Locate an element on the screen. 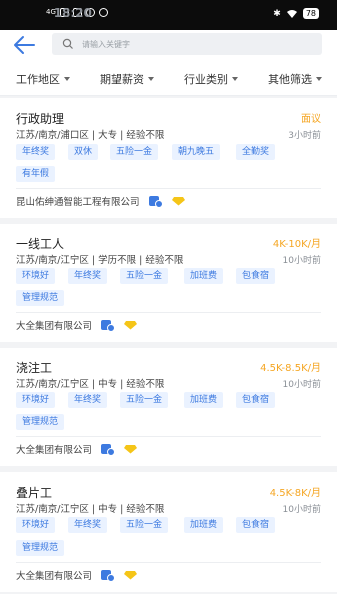  clock: 18:20 is located at coordinates (72, 12).